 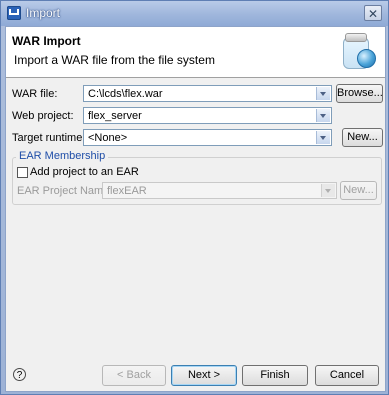 What do you see at coordinates (14, 13) in the screenshot?
I see `eclipse-wtp-icon` at bounding box center [14, 13].